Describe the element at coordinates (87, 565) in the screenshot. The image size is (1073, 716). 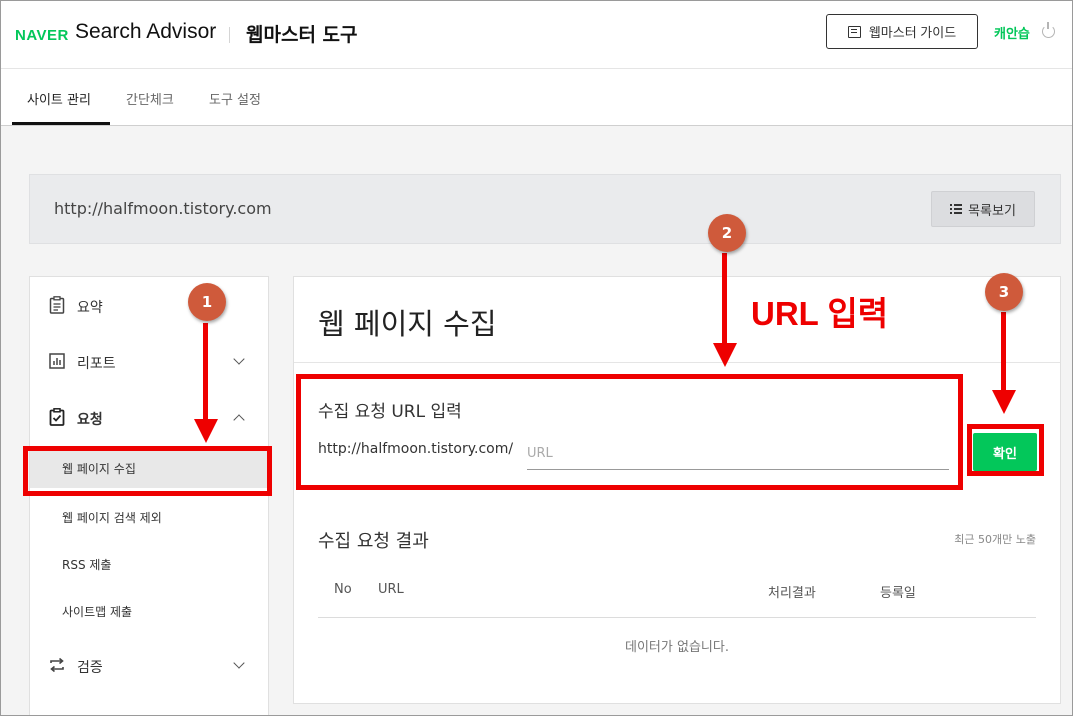
I see `sidebar-subitem-label: RSS 제출` at that location.